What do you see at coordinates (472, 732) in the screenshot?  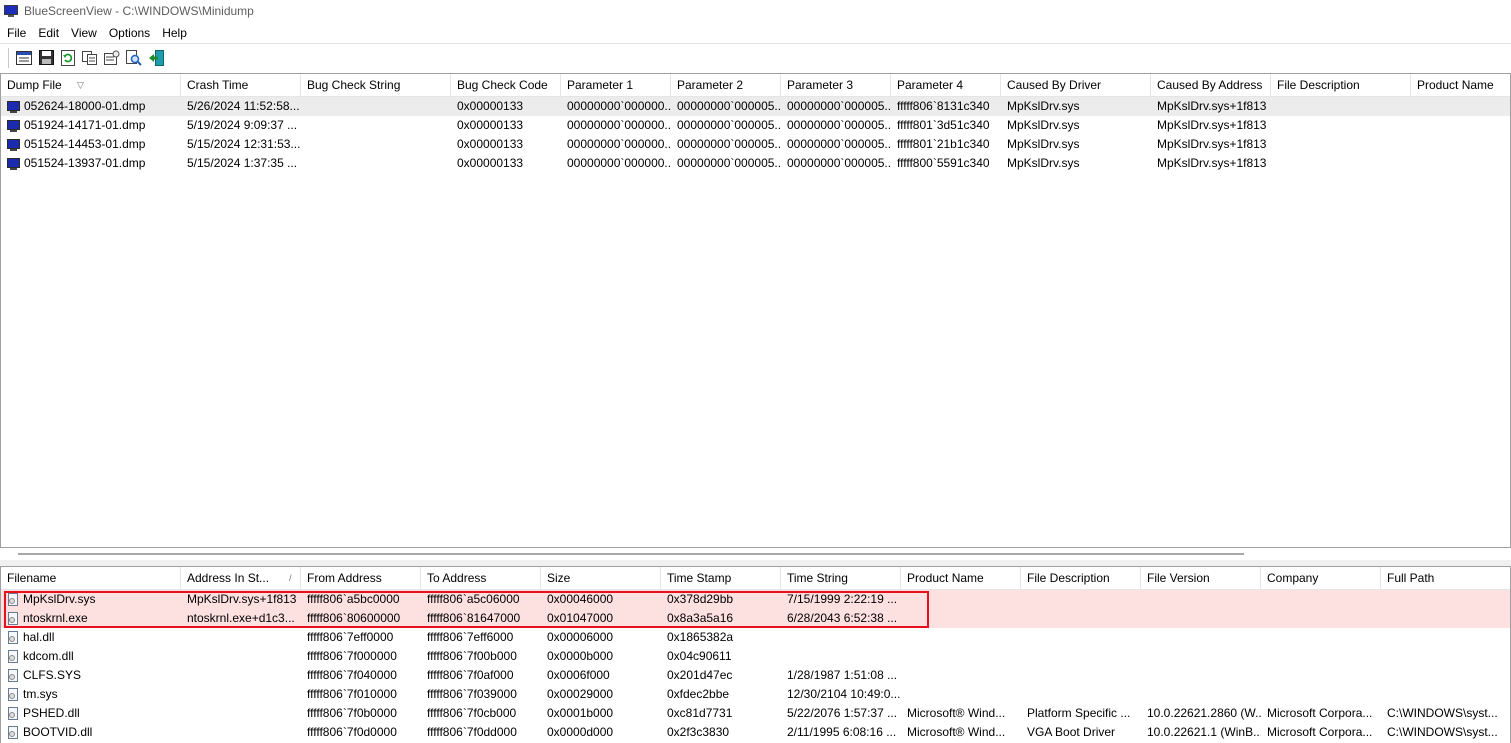 I see `cell-to-address: fffff806`7f0dd000` at bounding box center [472, 732].